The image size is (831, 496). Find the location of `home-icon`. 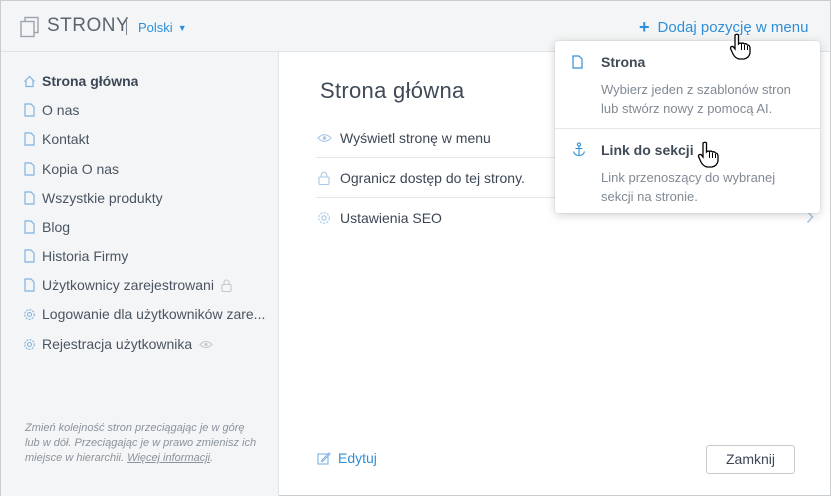

home-icon is located at coordinates (29, 81).